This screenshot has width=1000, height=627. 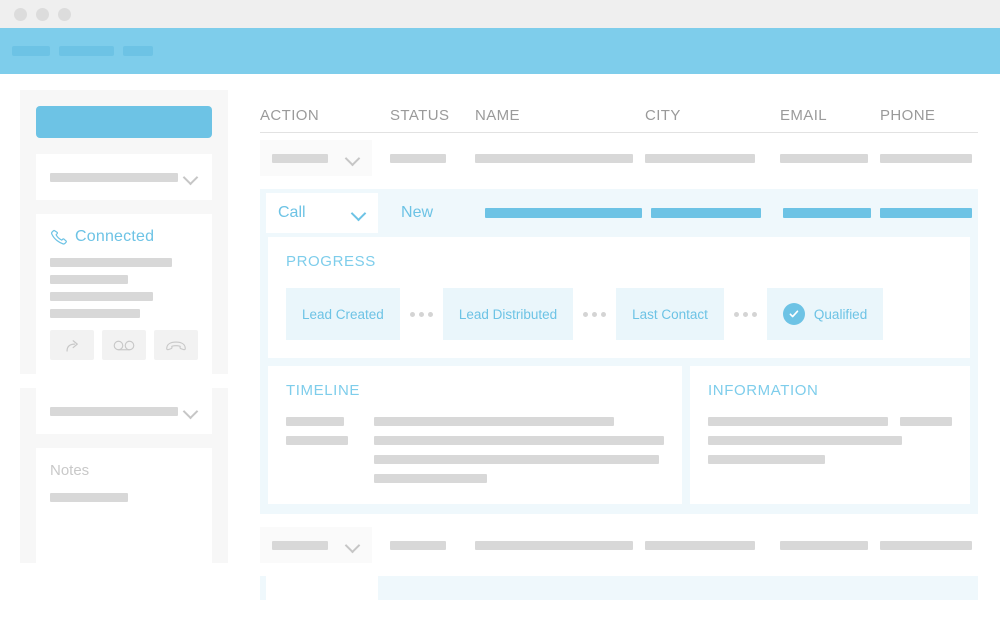 I want to click on progress-step-label: Lead Distributed, so click(x=508, y=314).